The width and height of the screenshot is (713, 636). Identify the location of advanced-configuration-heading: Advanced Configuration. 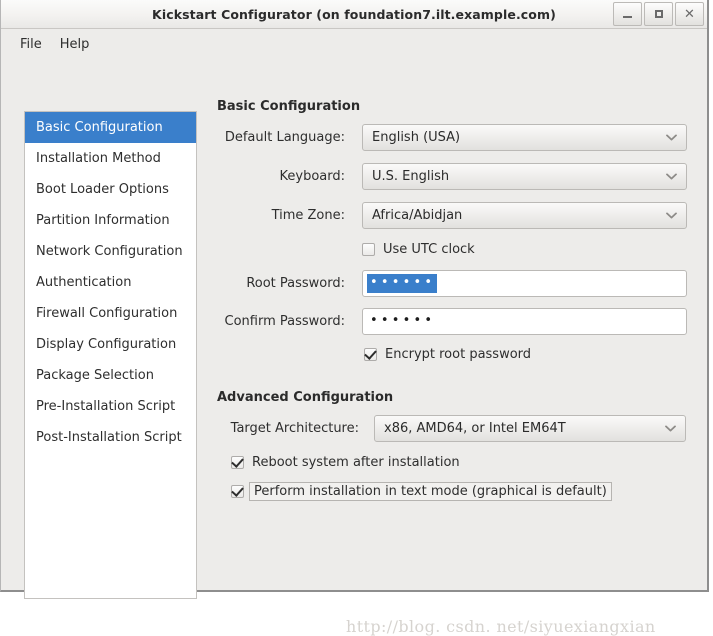
(305, 397).